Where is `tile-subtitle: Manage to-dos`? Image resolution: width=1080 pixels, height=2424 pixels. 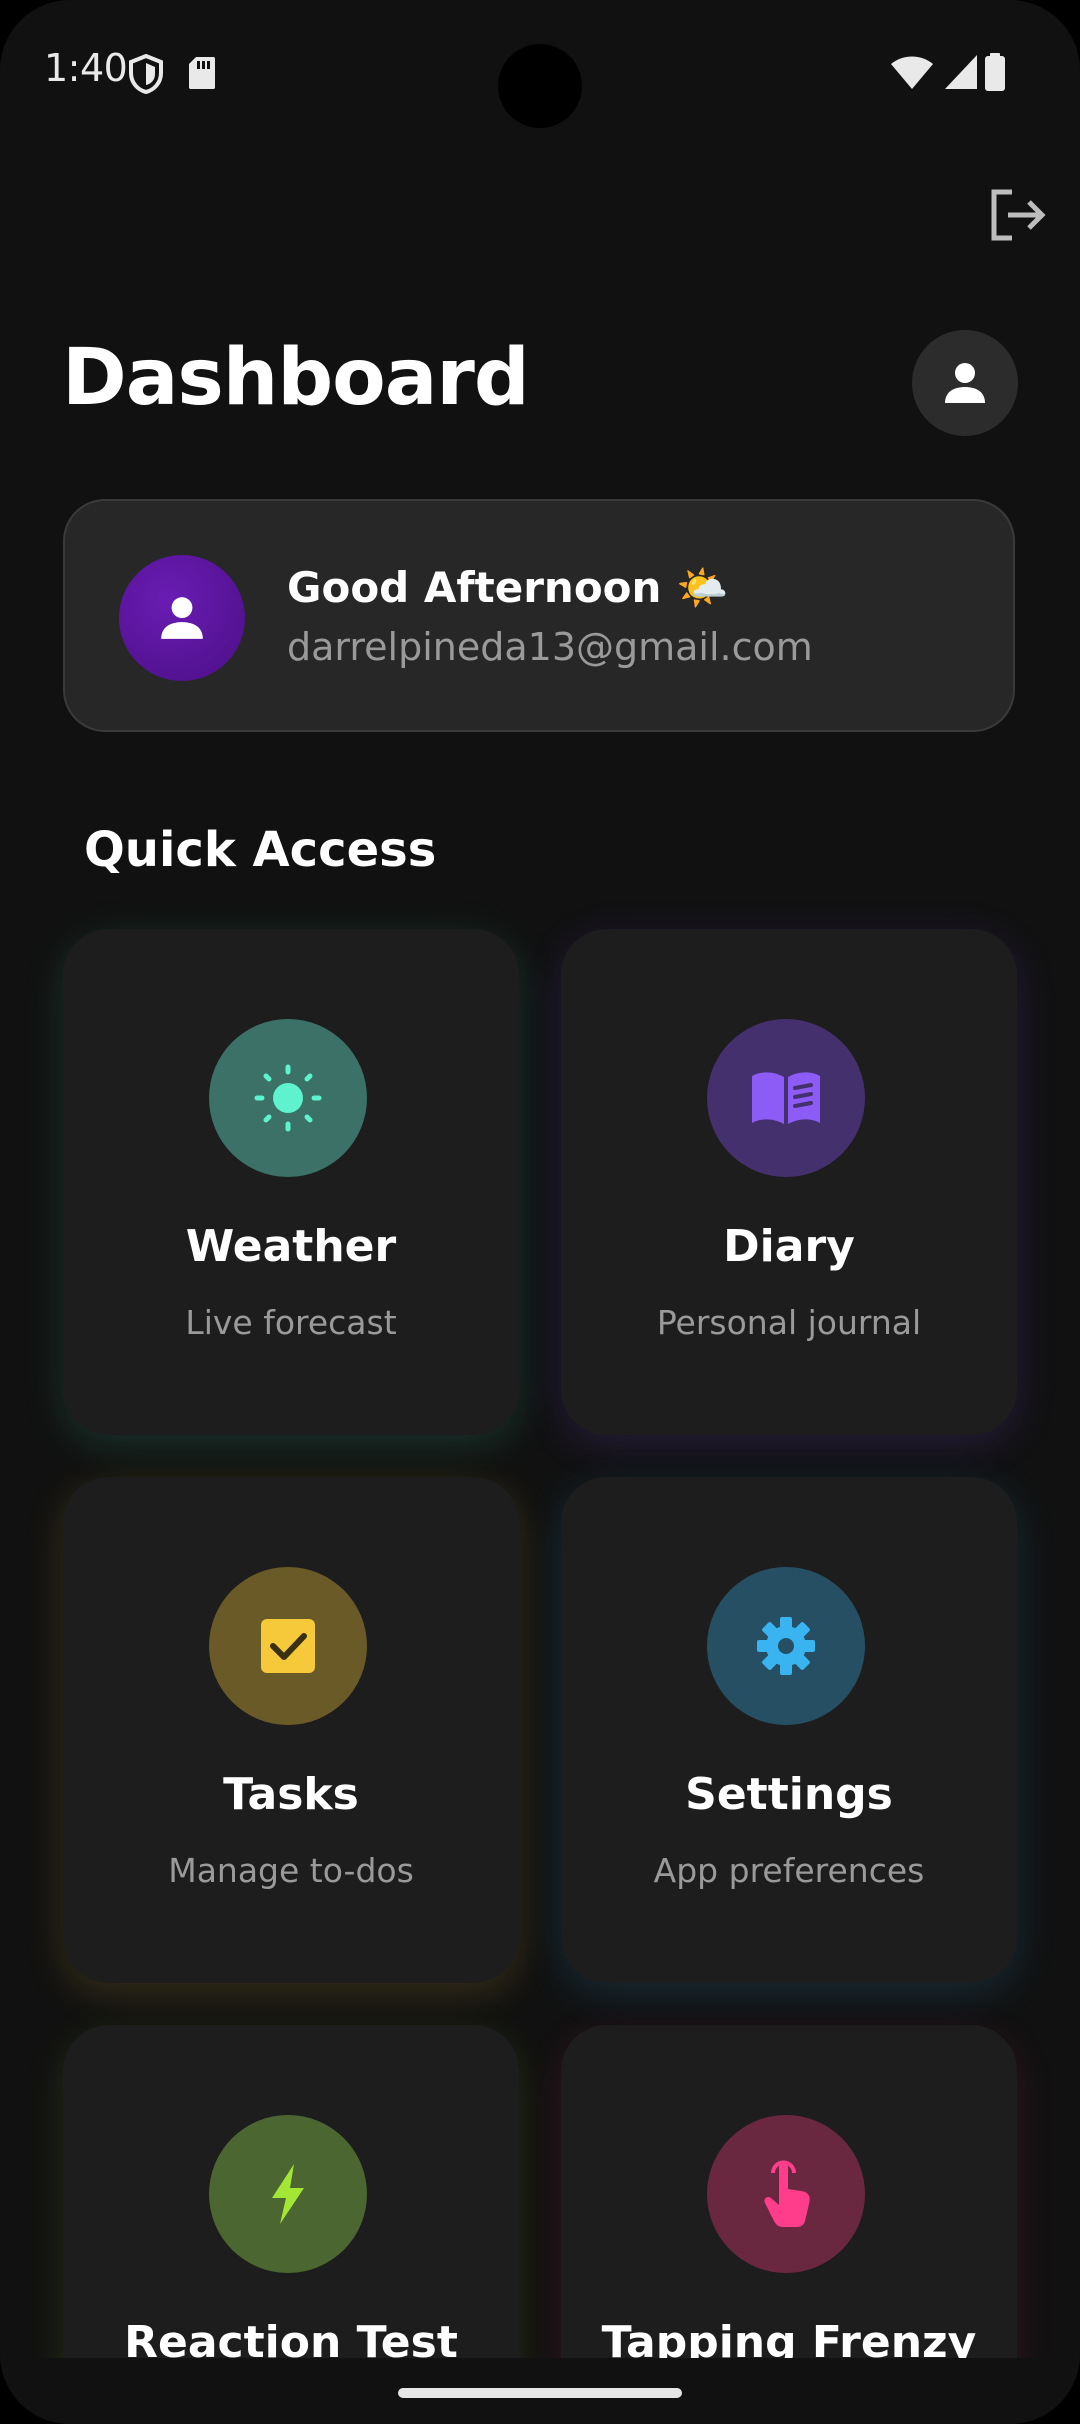 tile-subtitle: Manage to-dos is located at coordinates (291, 1870).